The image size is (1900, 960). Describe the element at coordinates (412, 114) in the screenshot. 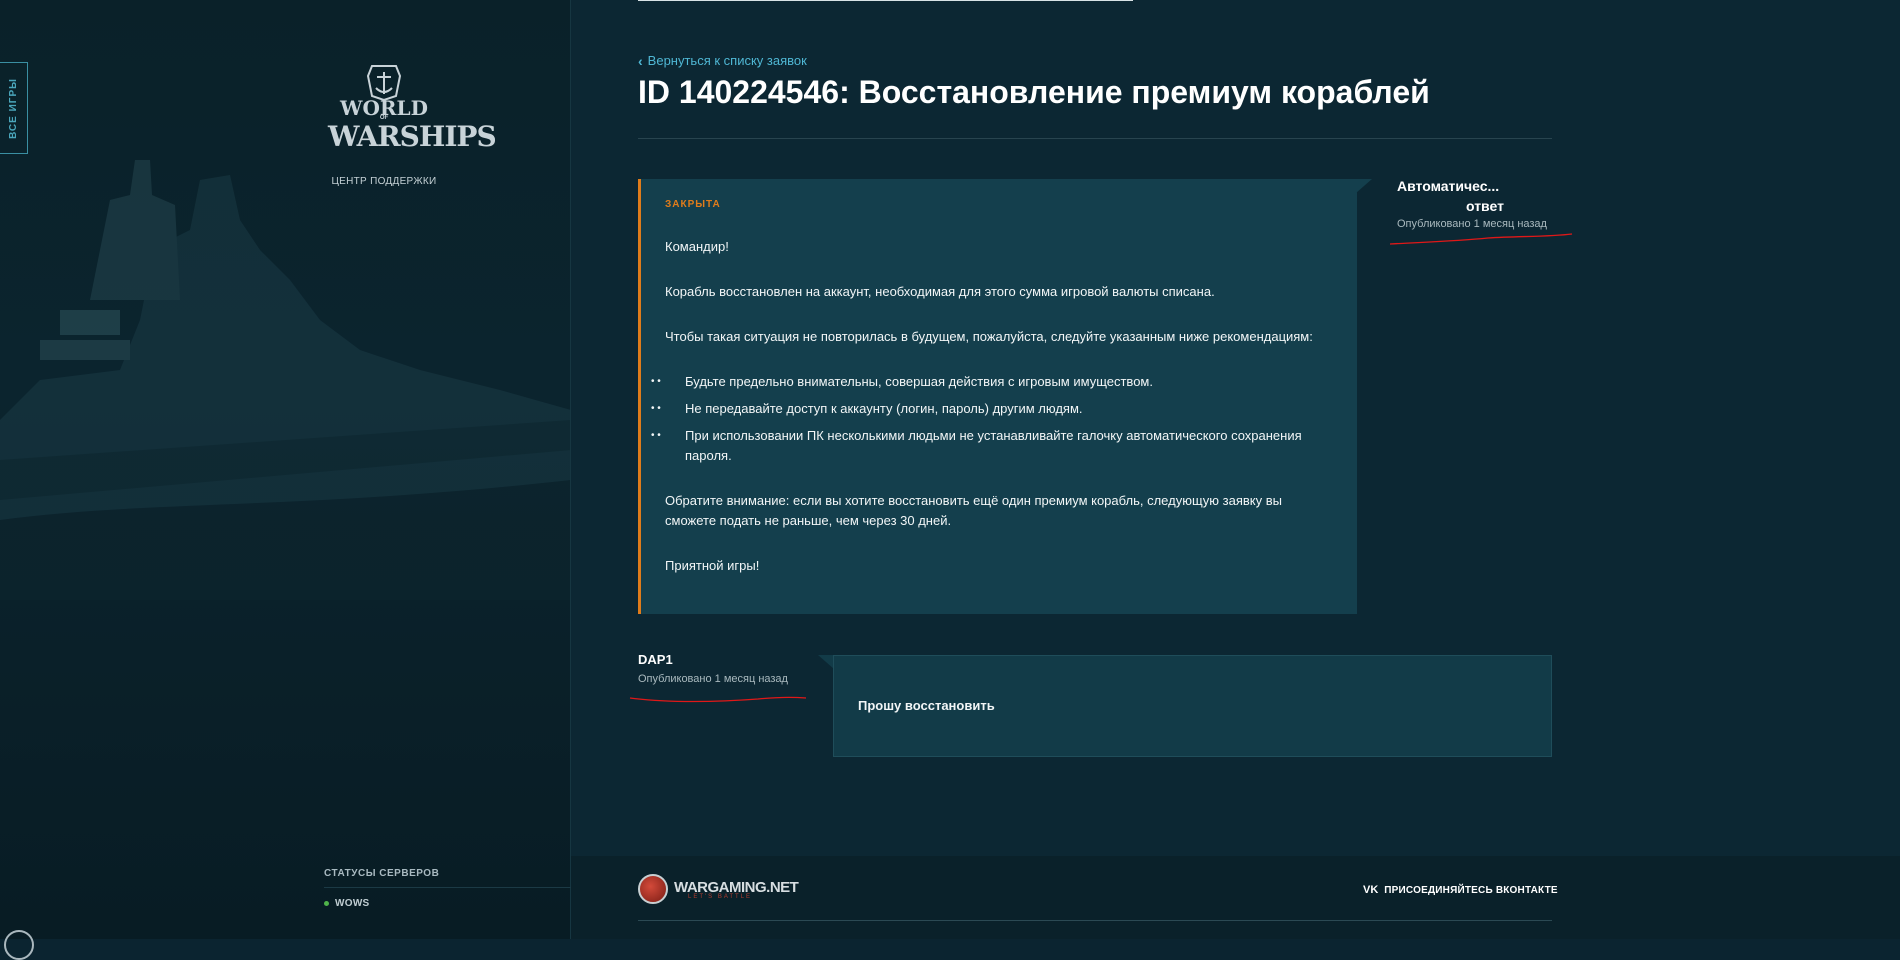

I see `world-of-warships-logo: WORLD OF WARSHIPS` at that location.